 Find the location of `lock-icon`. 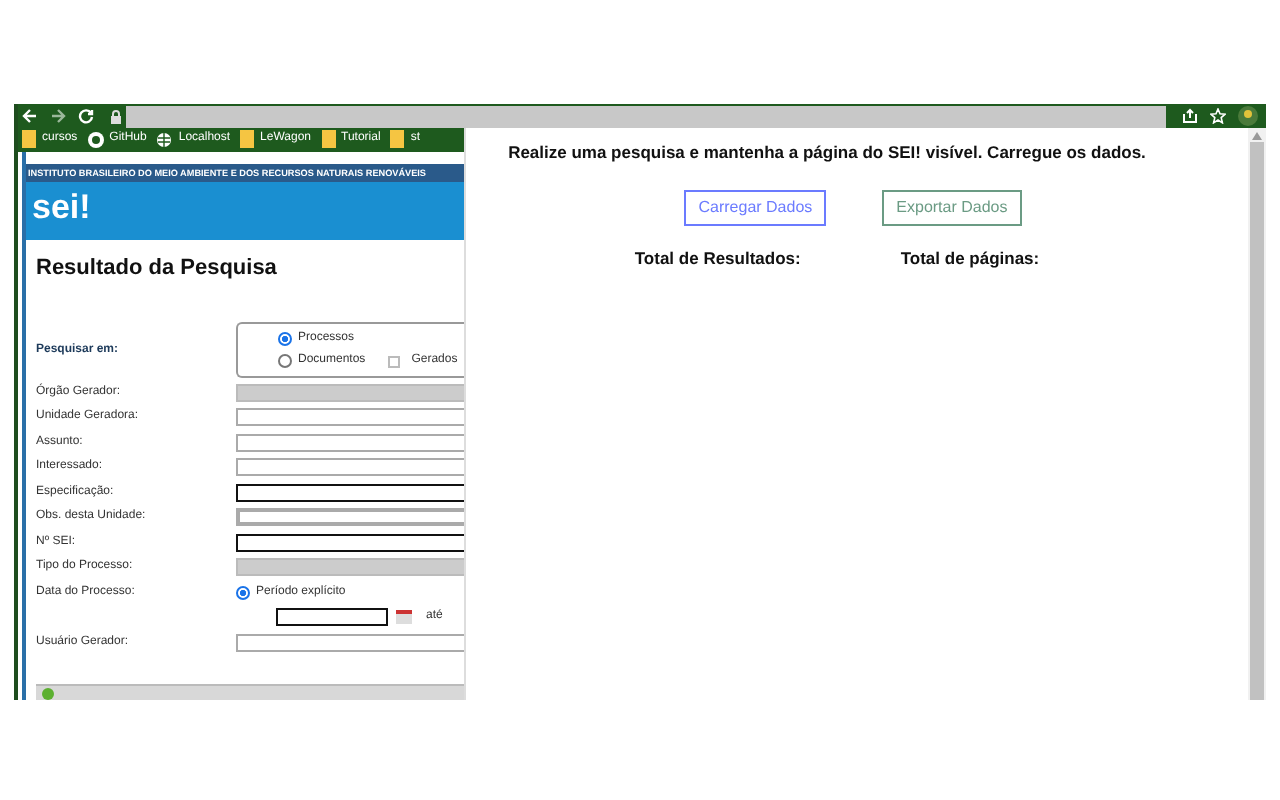

lock-icon is located at coordinates (116, 116).